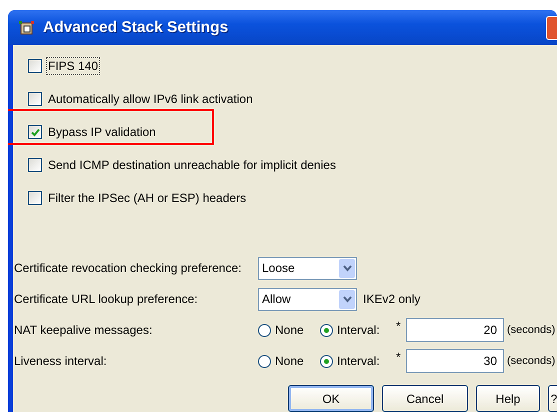 The width and height of the screenshot is (557, 412). What do you see at coordinates (147, 198) in the screenshot?
I see `checkbox-label: Filter the IPSec (AH or ESP) headers` at bounding box center [147, 198].